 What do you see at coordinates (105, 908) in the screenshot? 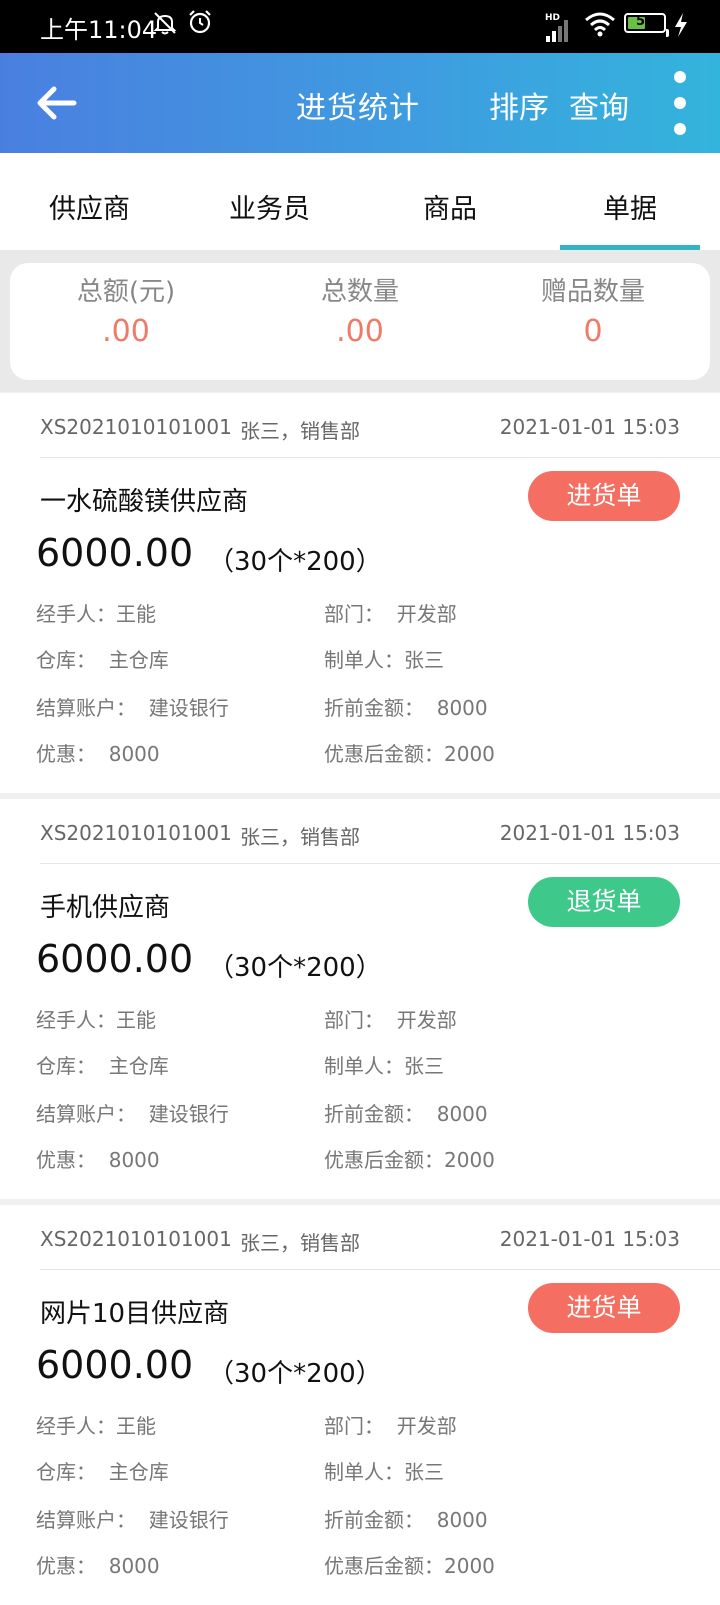
I see `supplier-name: 手机供应商` at bounding box center [105, 908].